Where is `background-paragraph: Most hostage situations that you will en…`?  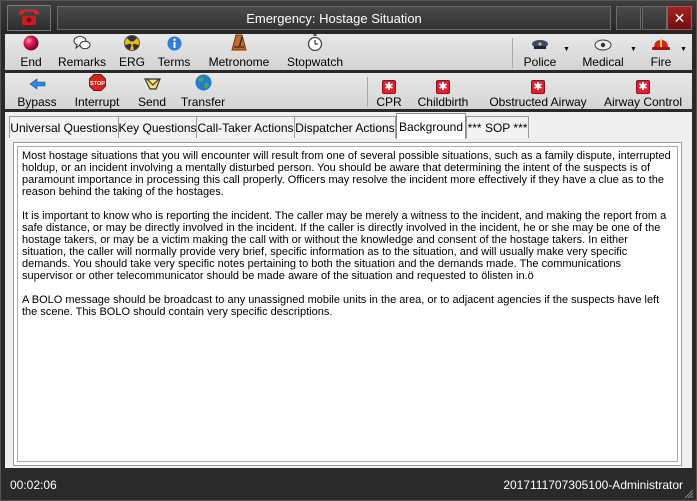
background-paragraph: Most hostage situations that you will en… is located at coordinates (346, 174).